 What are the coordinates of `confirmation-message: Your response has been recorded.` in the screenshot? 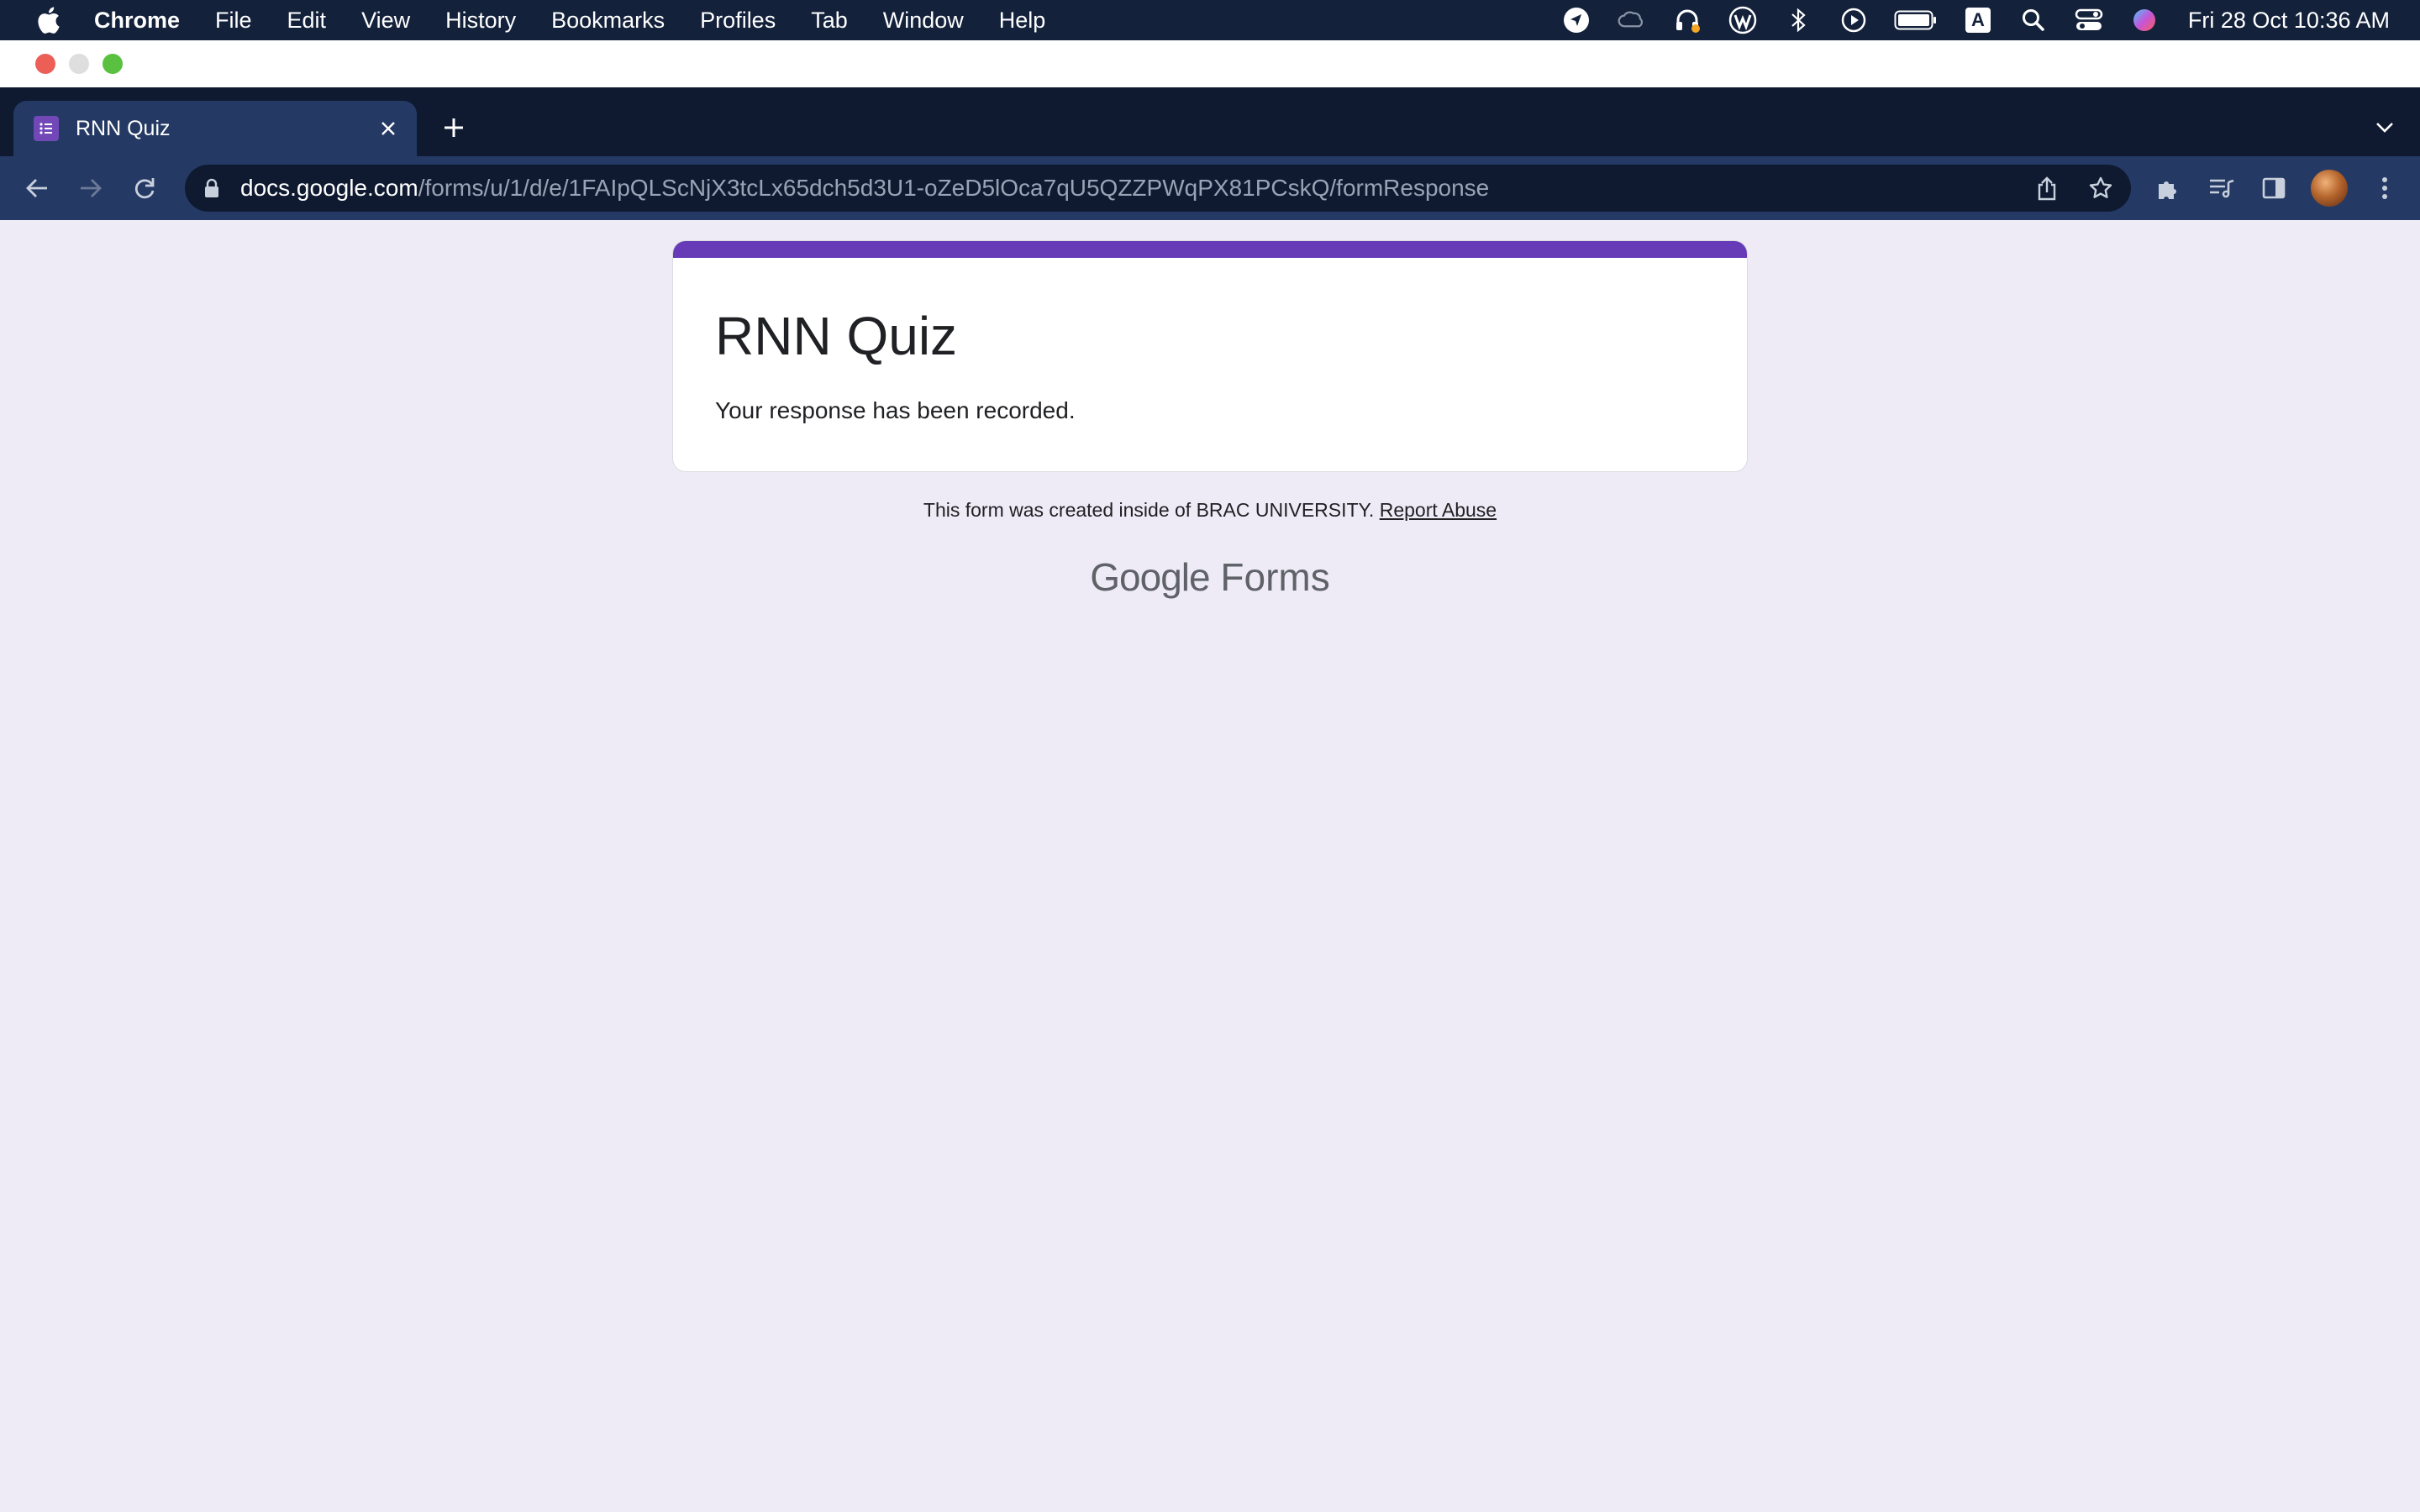 It's located at (896, 410).